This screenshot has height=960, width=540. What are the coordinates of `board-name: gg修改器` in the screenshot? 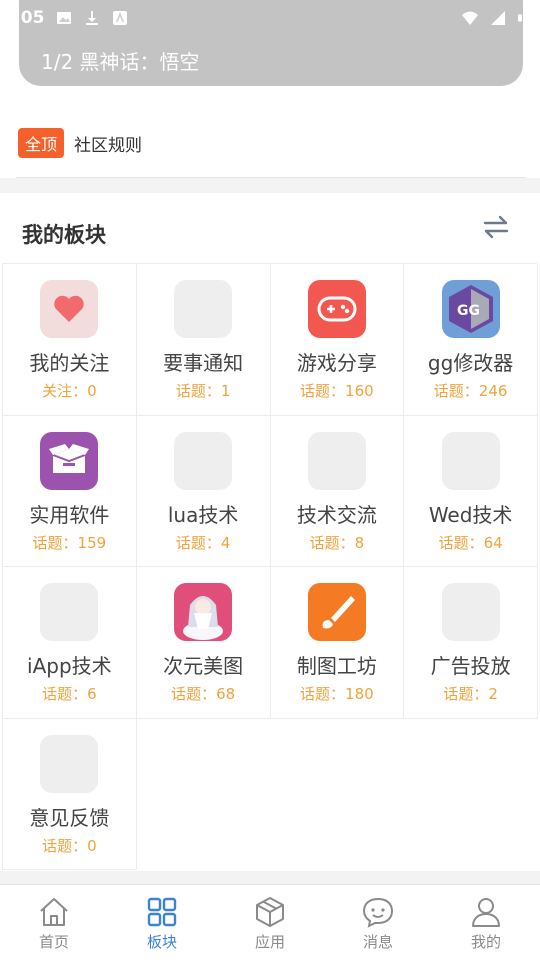 It's located at (470, 363).